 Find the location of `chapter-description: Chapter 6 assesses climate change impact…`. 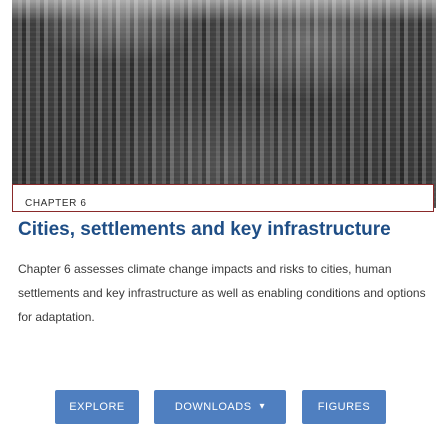

chapter-description: Chapter 6 assesses climate change impact… is located at coordinates (222, 293).